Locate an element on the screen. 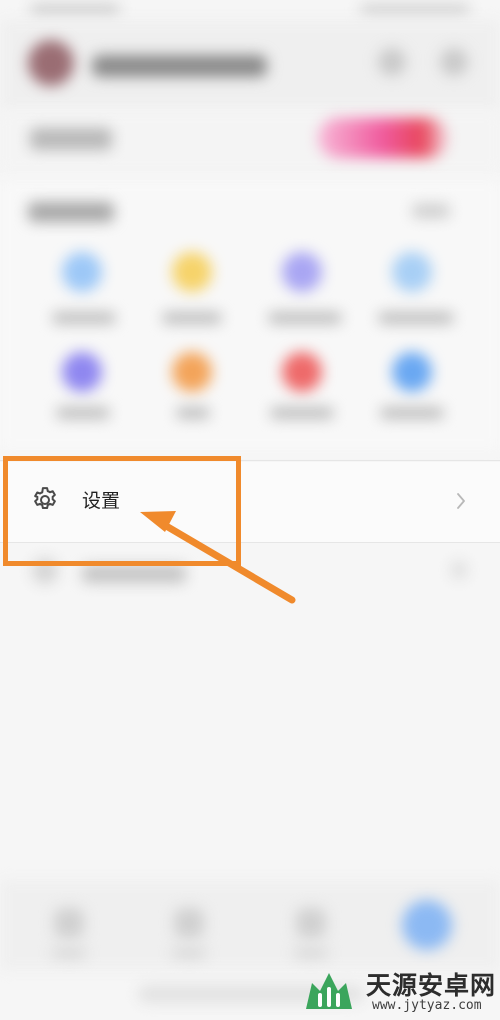 The height and width of the screenshot is (1020, 500). menu-item-label is located at coordinates (134, 574).